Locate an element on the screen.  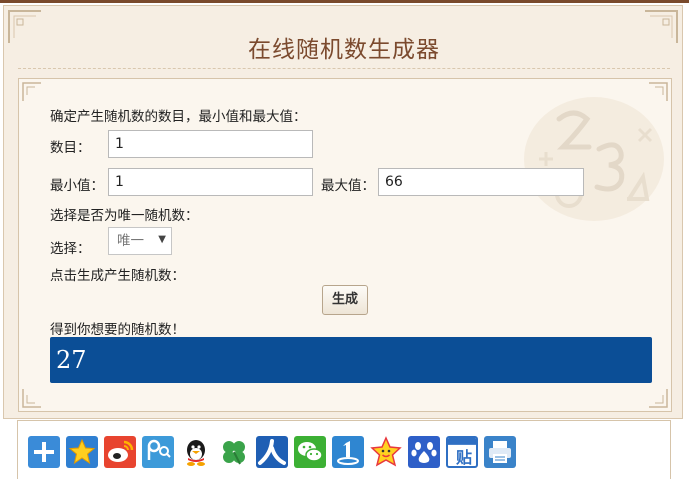
chevron-down-icon: ▼ is located at coordinates (162, 239).